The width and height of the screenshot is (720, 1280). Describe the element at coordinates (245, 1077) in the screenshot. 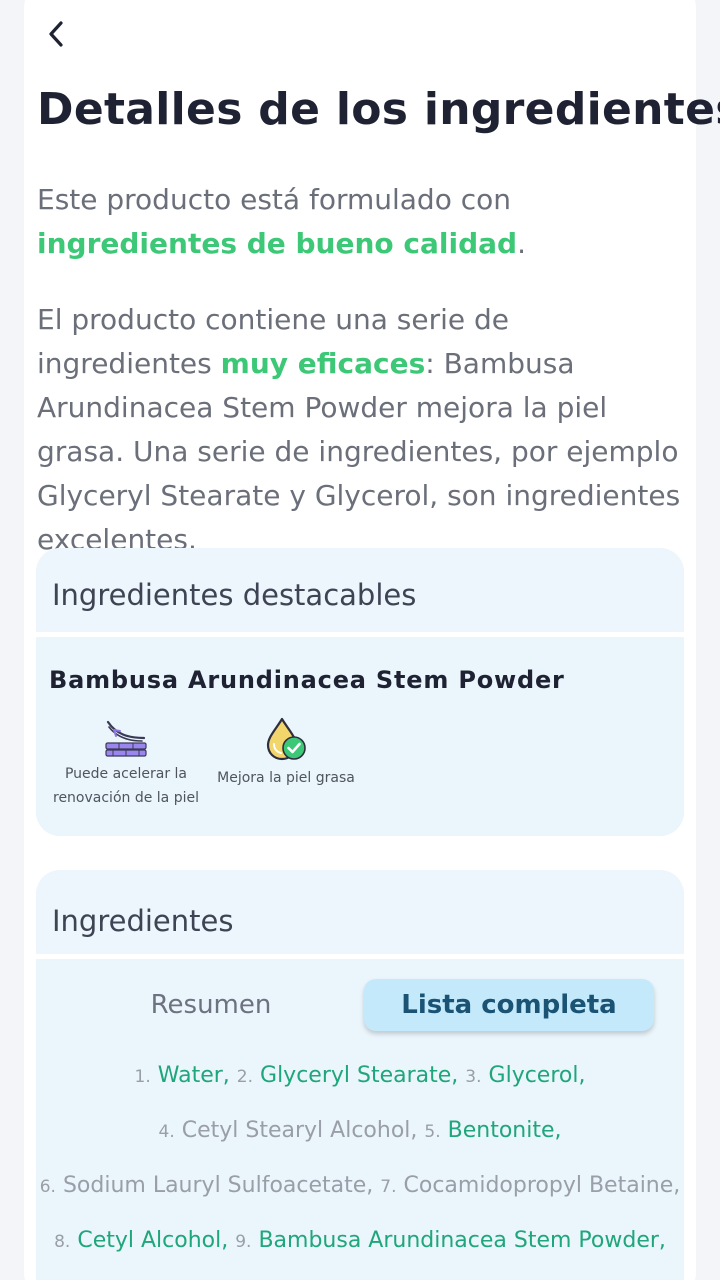

I see `ingredient-number: 2.` at that location.